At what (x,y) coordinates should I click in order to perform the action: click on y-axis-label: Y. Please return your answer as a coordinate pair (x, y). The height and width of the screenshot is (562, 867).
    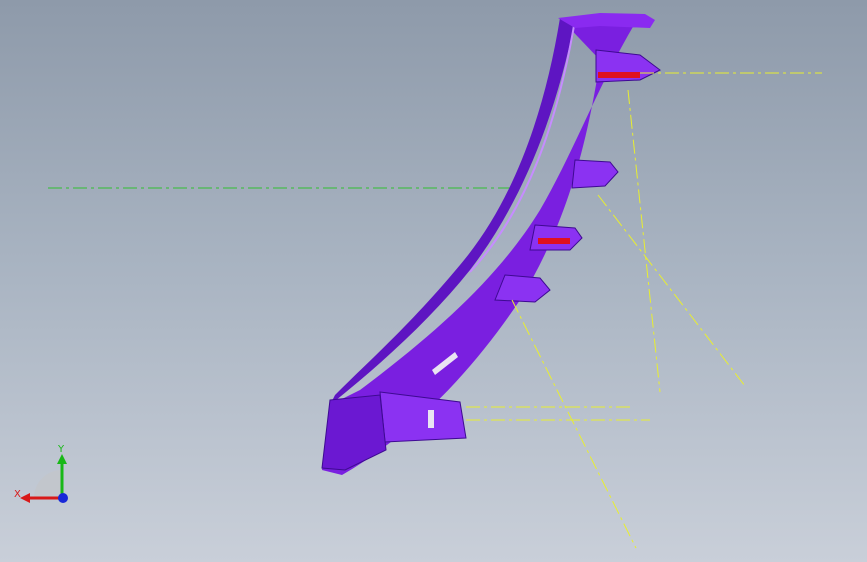
    Looking at the image, I should click on (61, 449).